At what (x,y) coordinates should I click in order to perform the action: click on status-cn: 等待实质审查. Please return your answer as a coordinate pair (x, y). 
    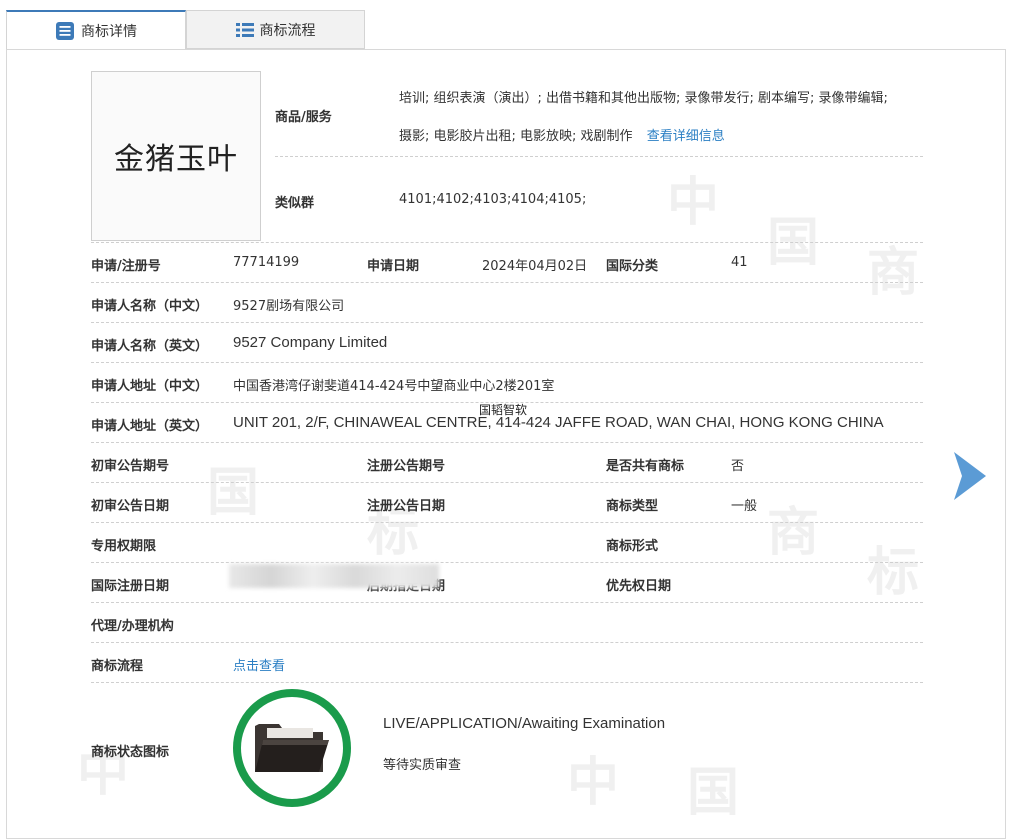
    Looking at the image, I should click on (422, 765).